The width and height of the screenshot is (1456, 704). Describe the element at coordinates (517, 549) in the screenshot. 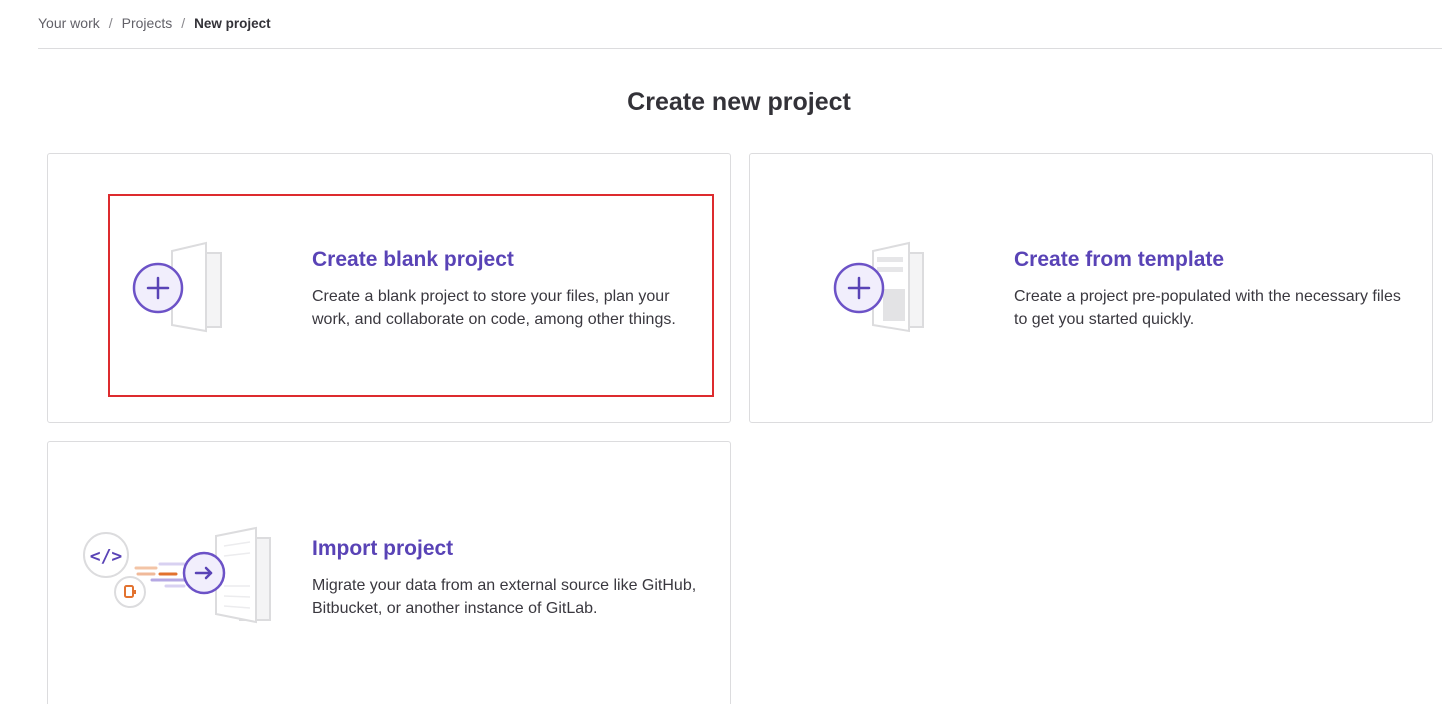

I see `import-project-title: Import project` at that location.